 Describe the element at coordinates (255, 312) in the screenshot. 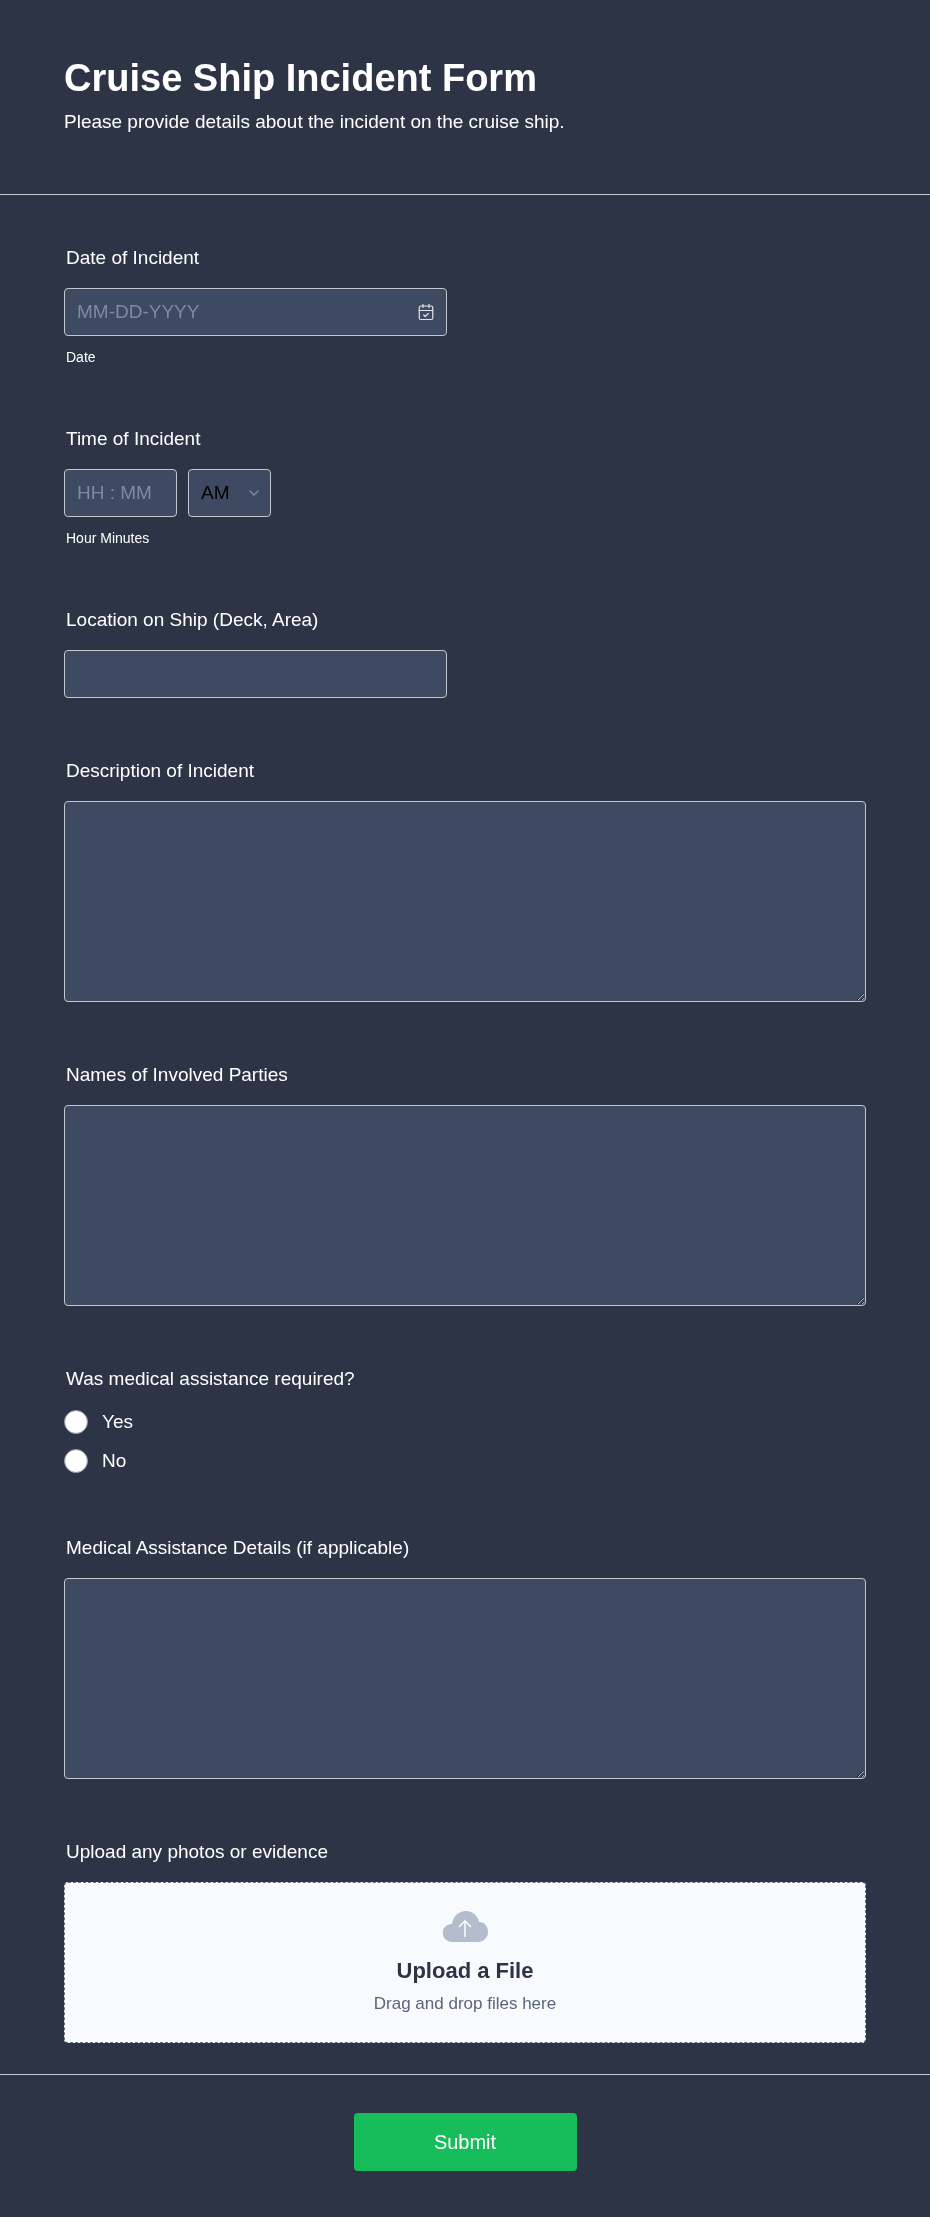

I see `date-field: MM-DD-YYYY` at that location.